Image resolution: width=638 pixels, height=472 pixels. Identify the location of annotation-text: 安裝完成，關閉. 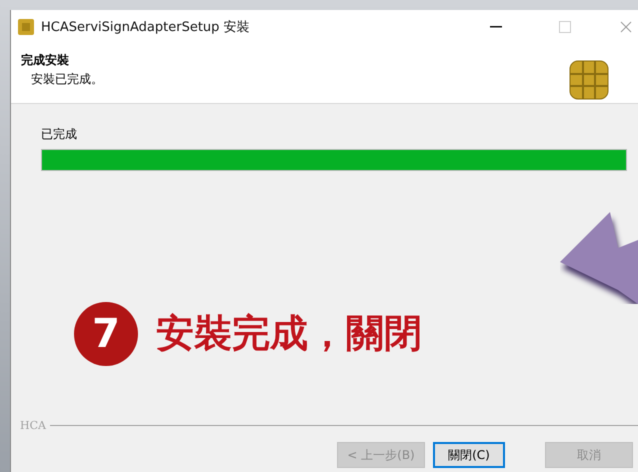
(289, 333).